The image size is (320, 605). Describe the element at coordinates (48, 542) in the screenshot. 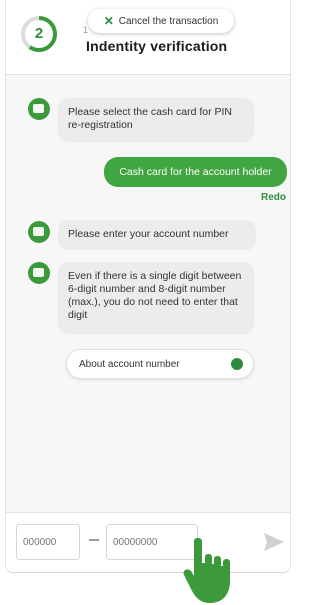

I see `branch-number-input` at that location.